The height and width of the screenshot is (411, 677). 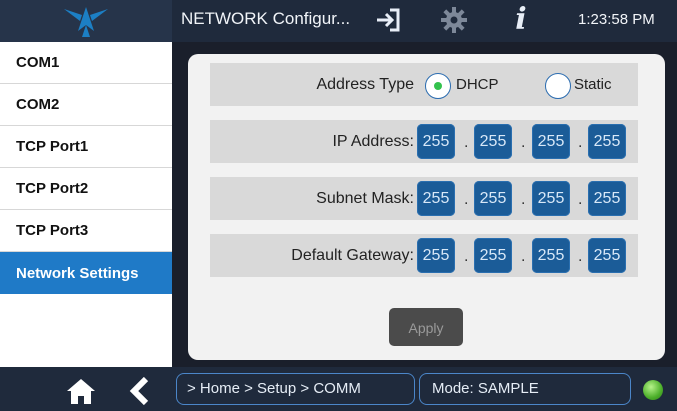 I want to click on gateway-octet-4: 255, so click(x=607, y=255).